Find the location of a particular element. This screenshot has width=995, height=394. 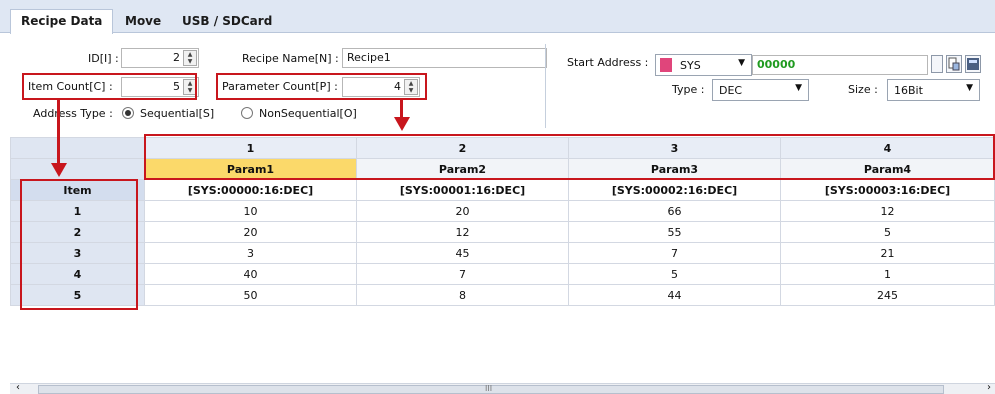

start-address-label: Start Address : is located at coordinates (608, 62).